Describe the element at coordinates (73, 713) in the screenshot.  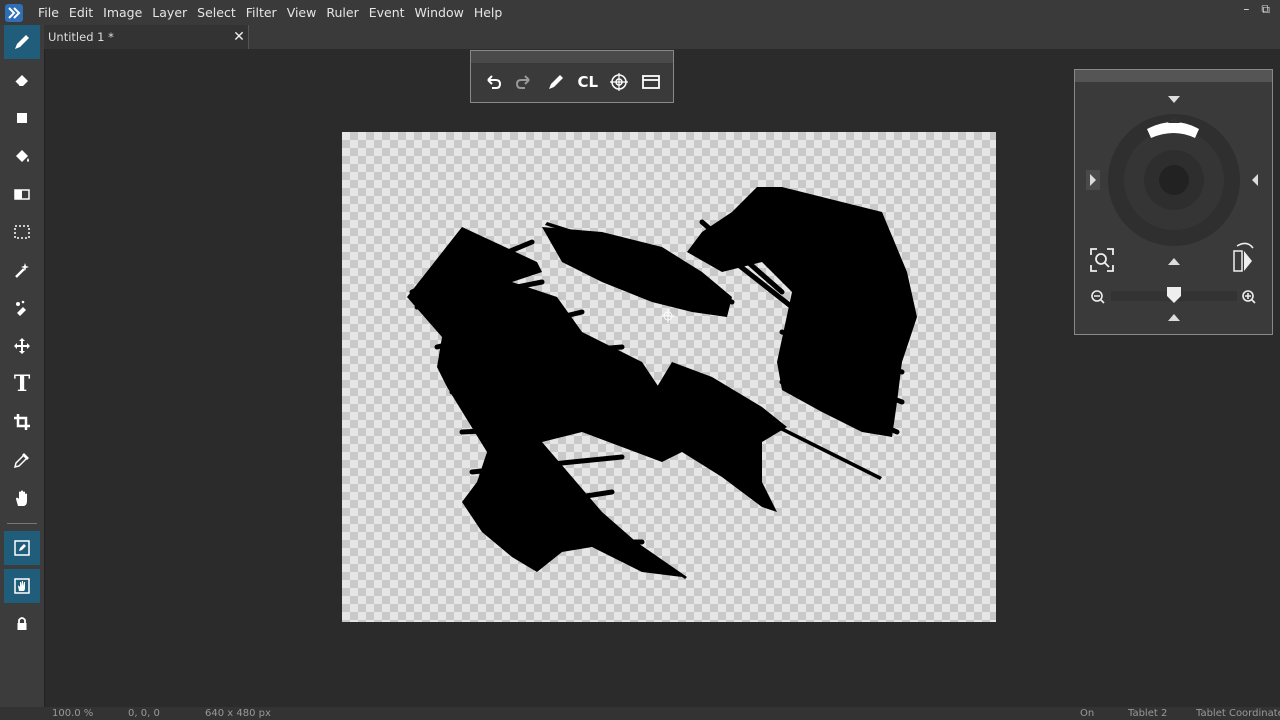
I see `zoom-readout: 100.0 %` at that location.